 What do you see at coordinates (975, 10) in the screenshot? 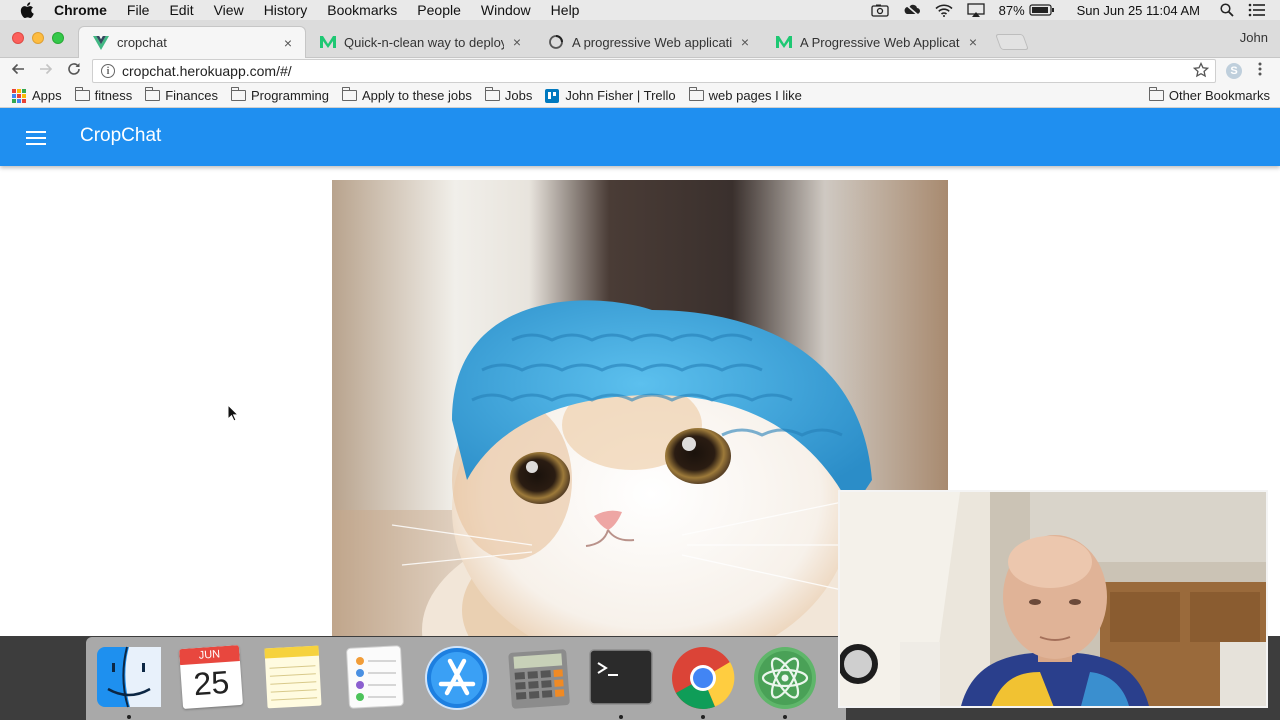
I see `airplay-icon` at bounding box center [975, 10].